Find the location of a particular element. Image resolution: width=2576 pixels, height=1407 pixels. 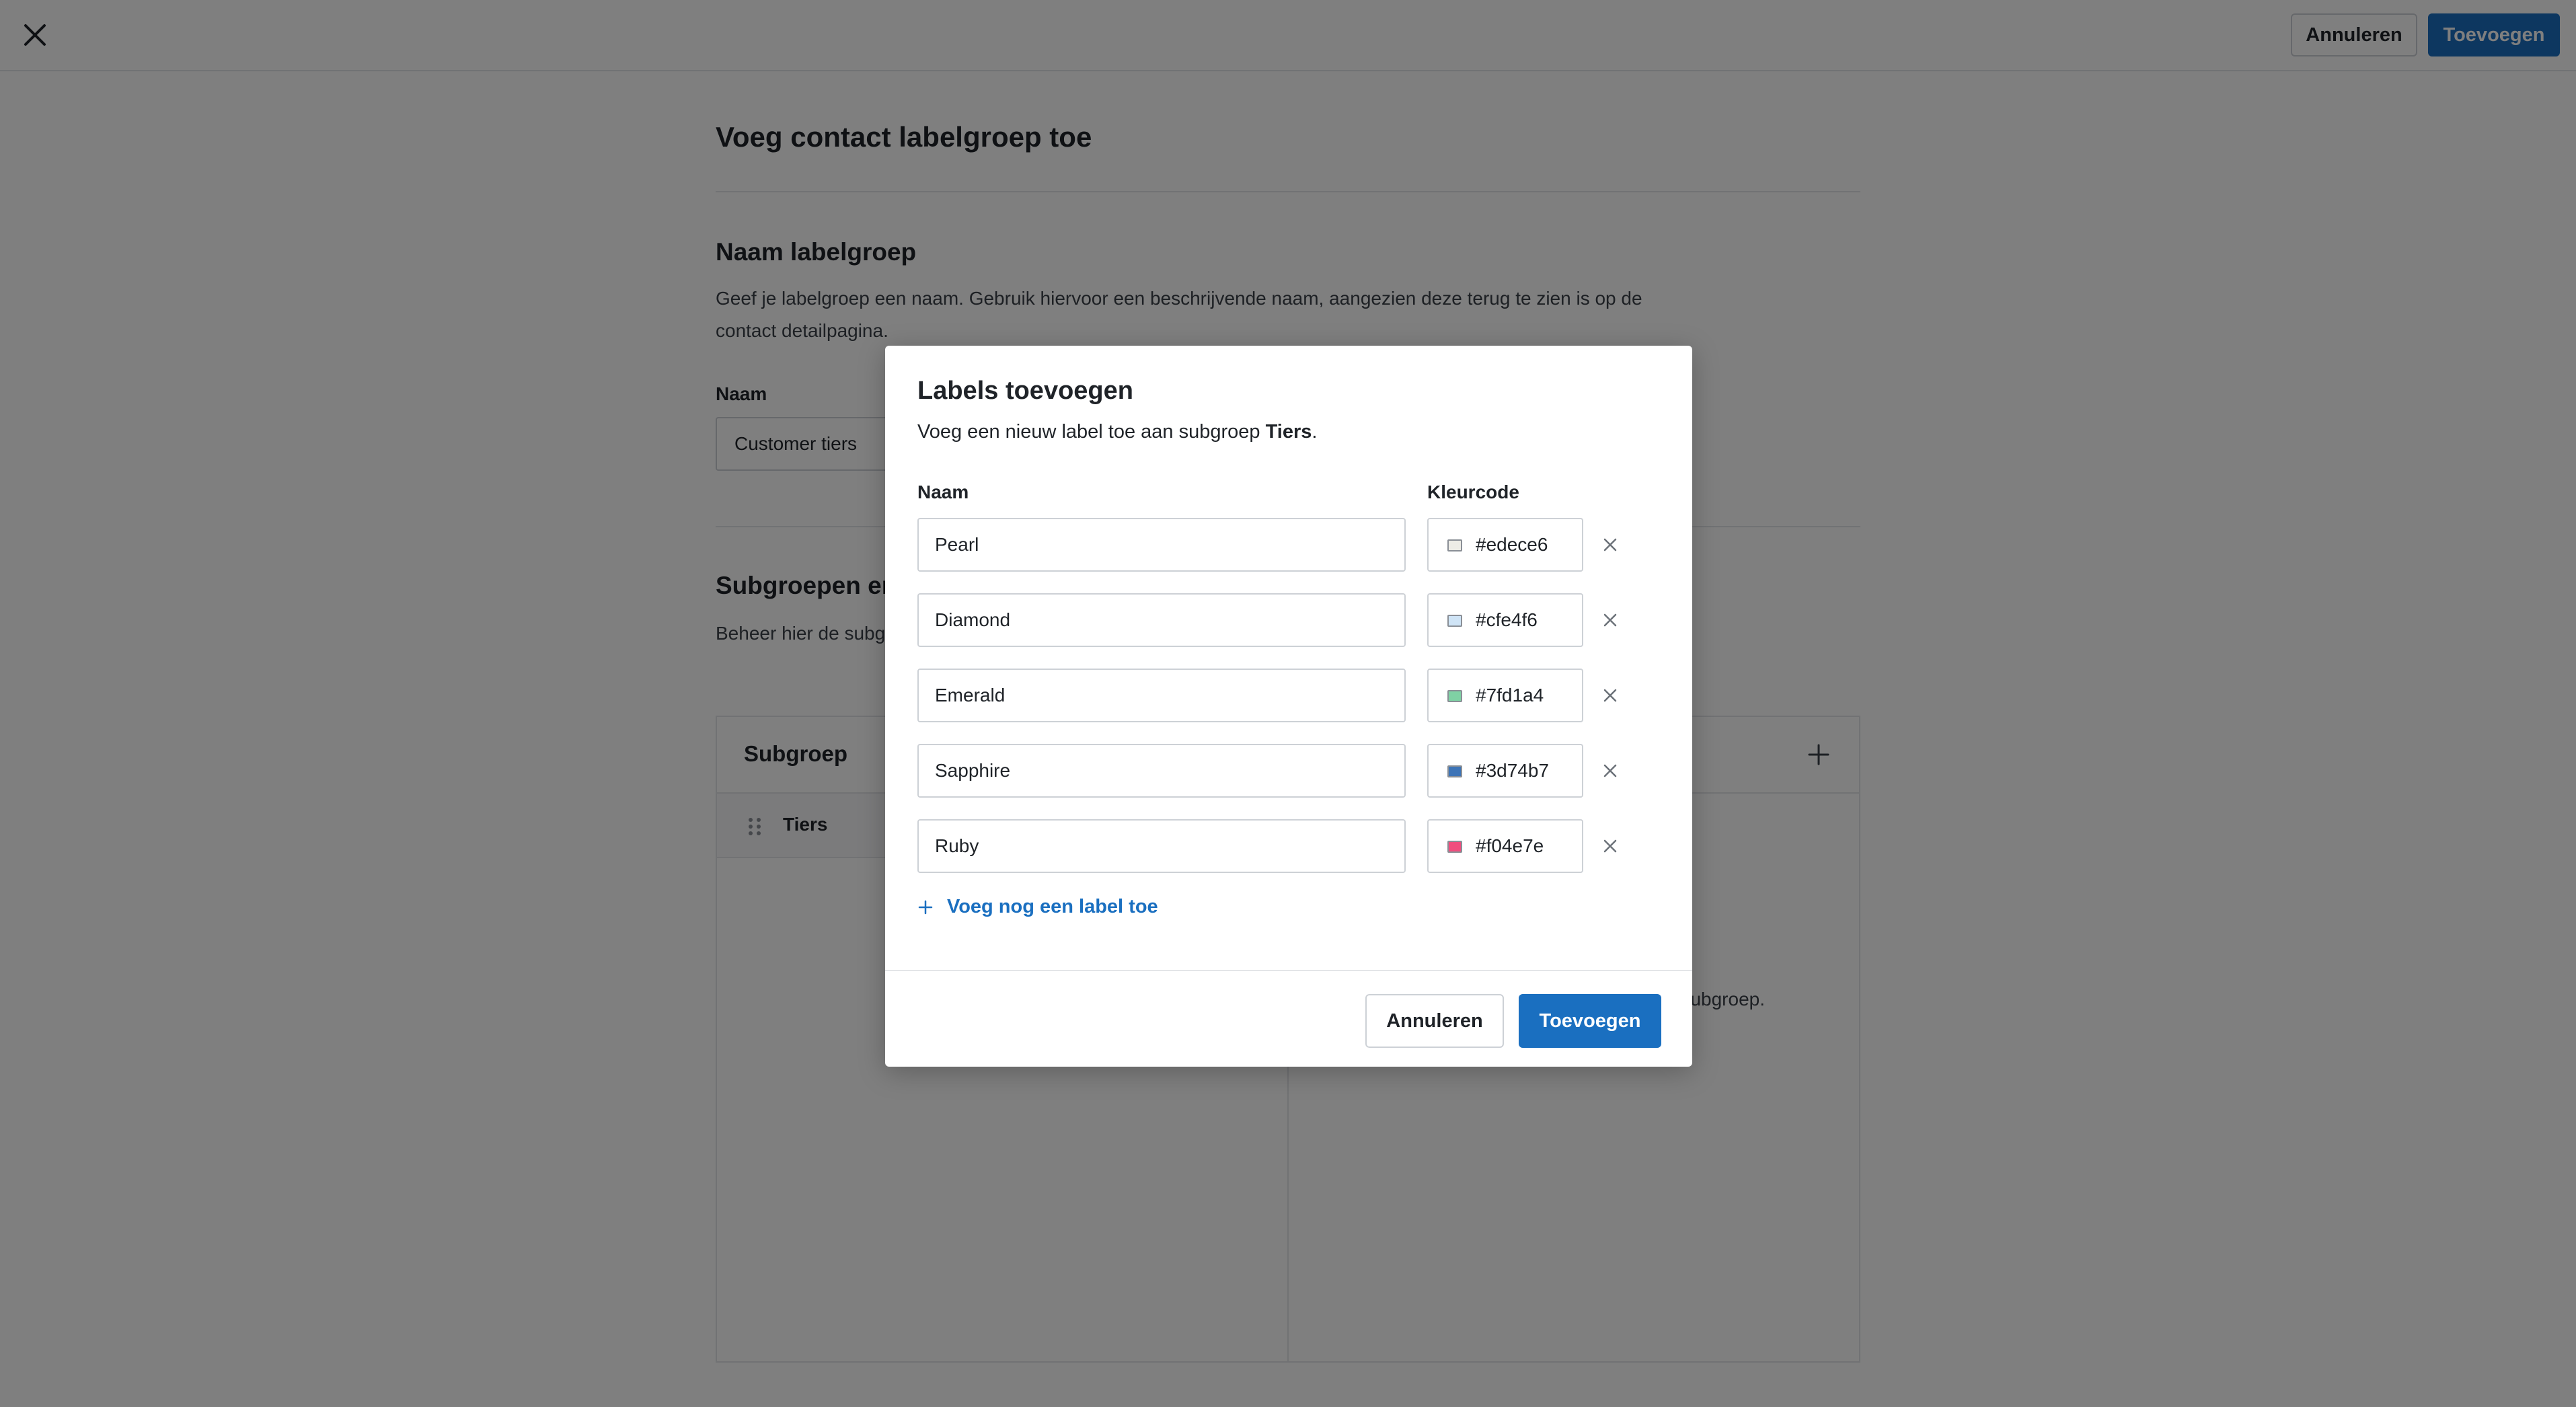

color-code: #f04e7e is located at coordinates (1510, 845).